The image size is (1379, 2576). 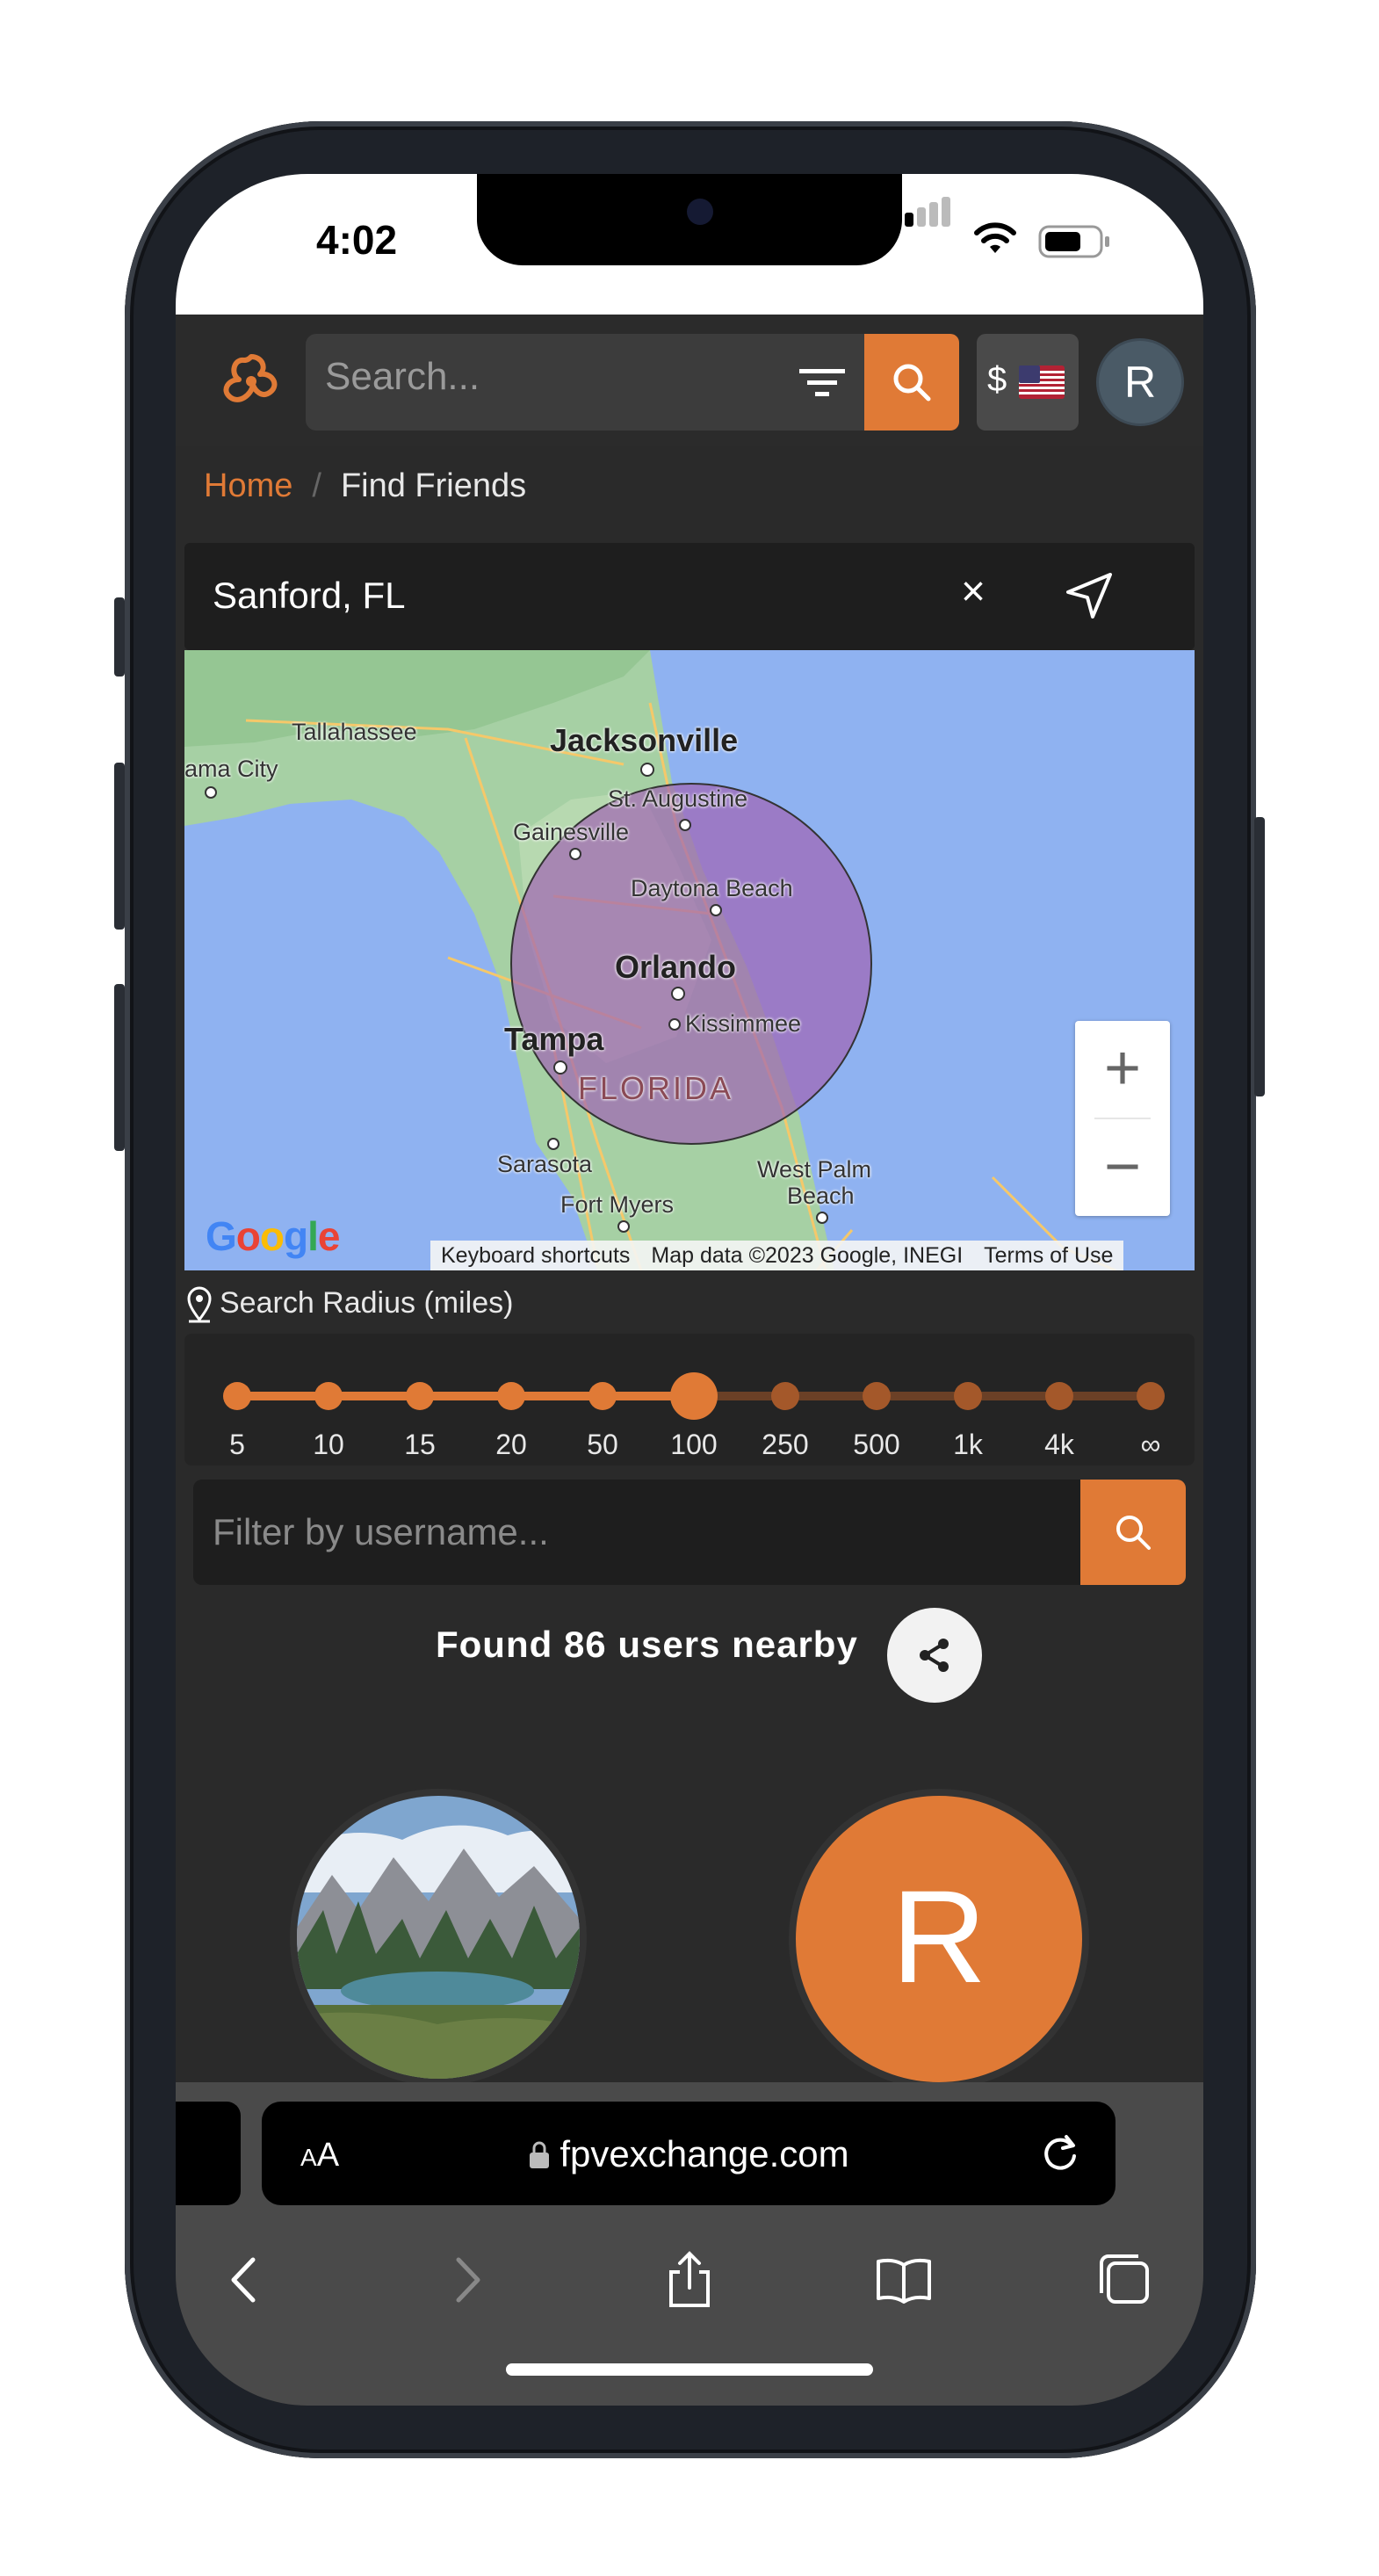 What do you see at coordinates (689, 2369) in the screenshot?
I see `home-indicator` at bounding box center [689, 2369].